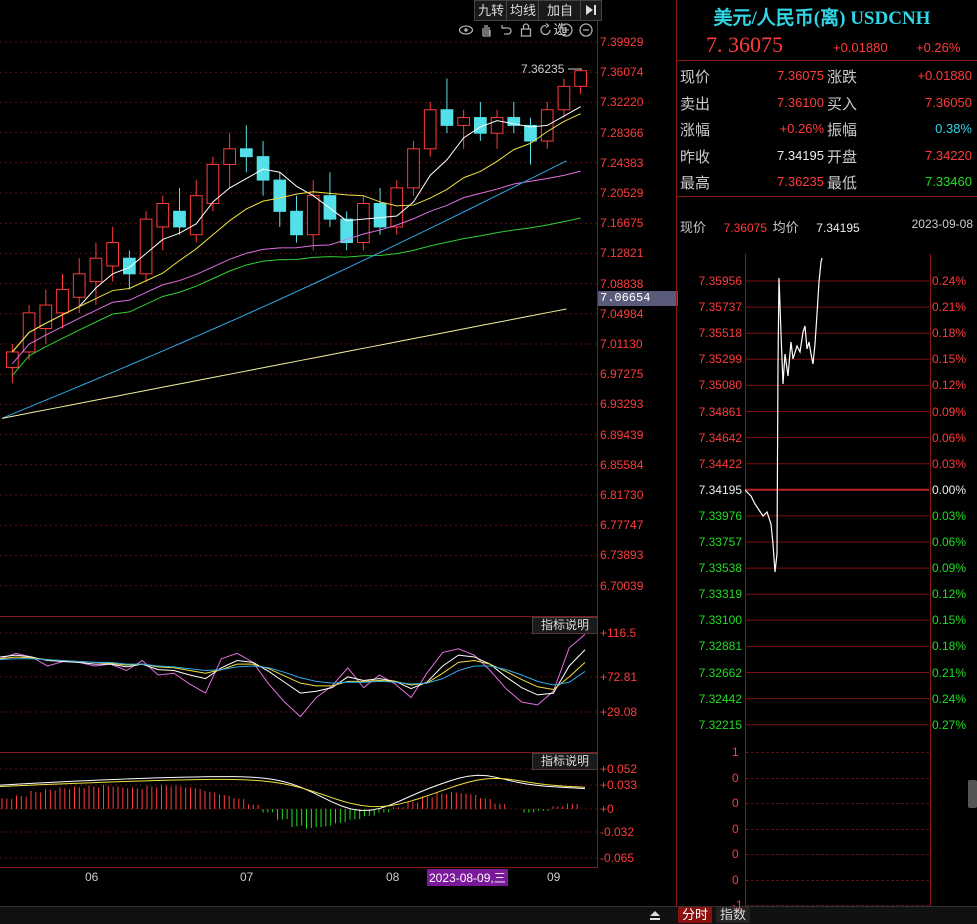 Image resolution: width=977 pixels, height=924 pixels. Describe the element at coordinates (491, 10) in the screenshot. I see `nine-turn-button: 九转` at that location.